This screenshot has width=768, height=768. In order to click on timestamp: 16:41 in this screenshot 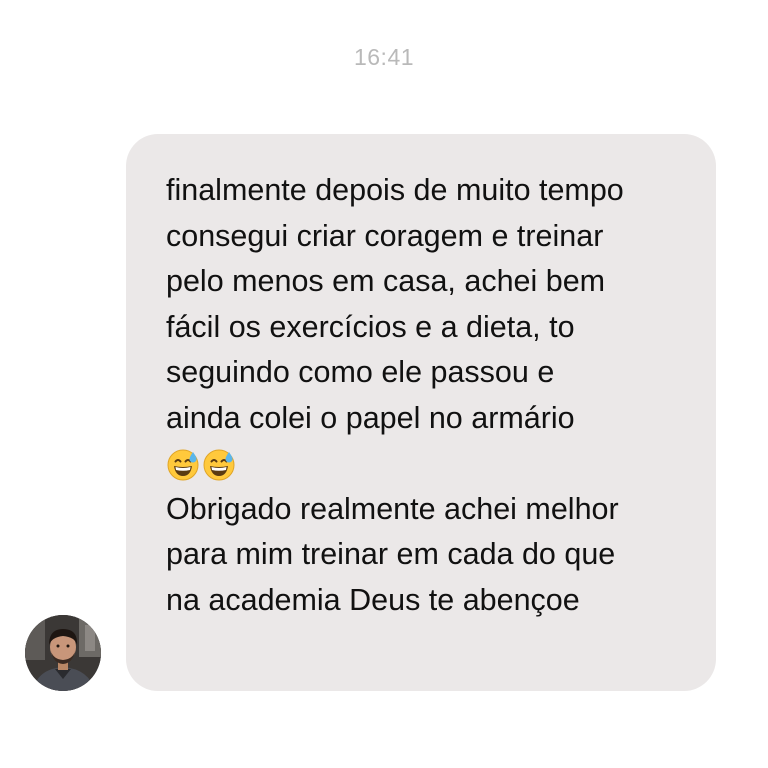, I will do `click(384, 57)`.